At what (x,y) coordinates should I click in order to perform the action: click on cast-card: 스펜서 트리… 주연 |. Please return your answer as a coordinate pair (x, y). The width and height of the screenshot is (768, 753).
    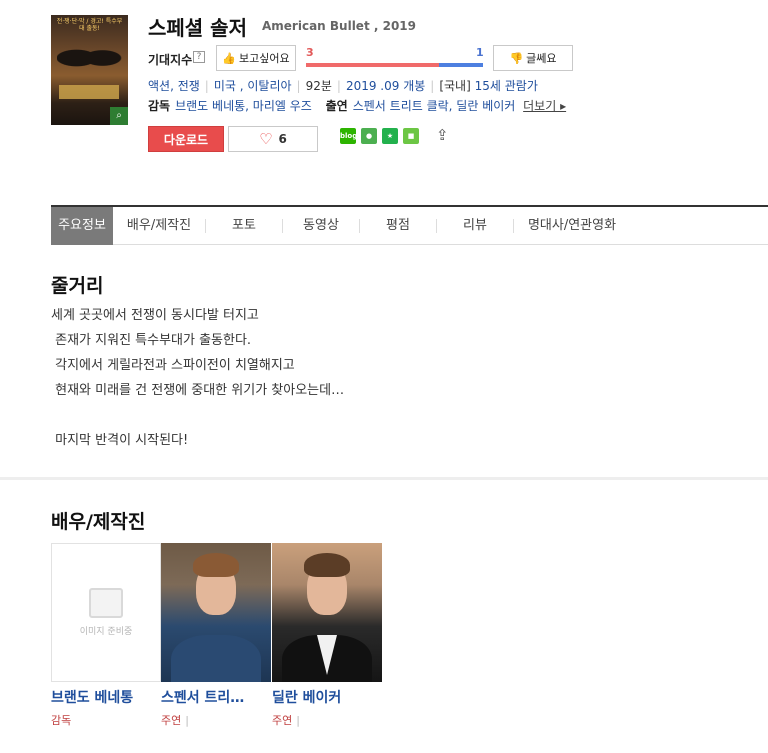
    Looking at the image, I should click on (216, 635).